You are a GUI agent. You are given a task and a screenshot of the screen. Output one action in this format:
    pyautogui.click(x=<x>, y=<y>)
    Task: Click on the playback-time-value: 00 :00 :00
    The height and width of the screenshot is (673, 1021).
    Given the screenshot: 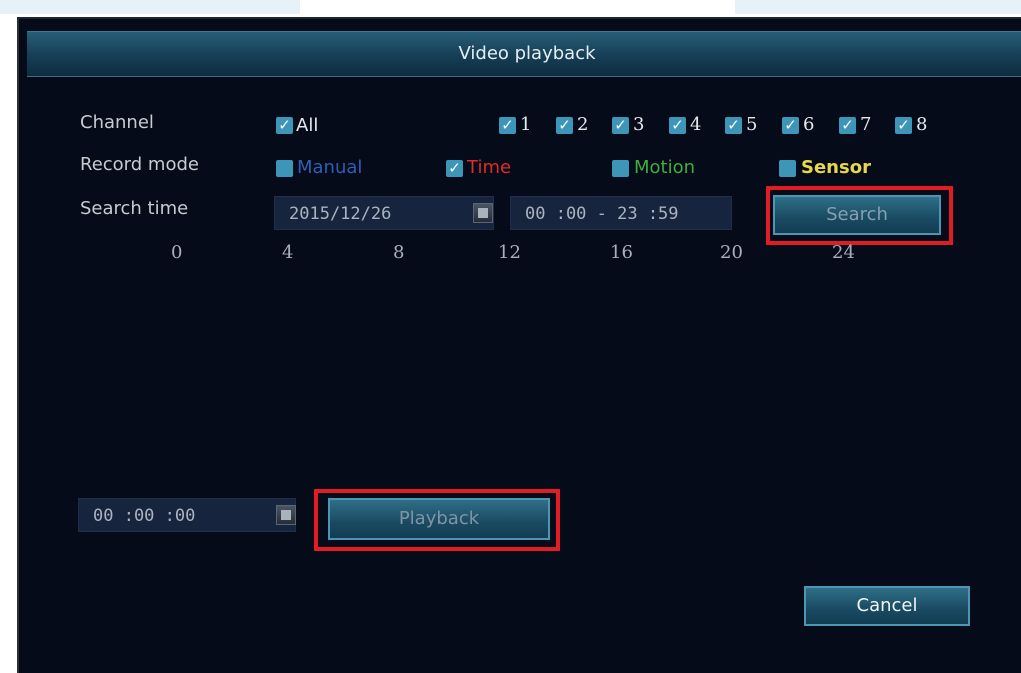 What is the action you would take?
    pyautogui.click(x=144, y=516)
    